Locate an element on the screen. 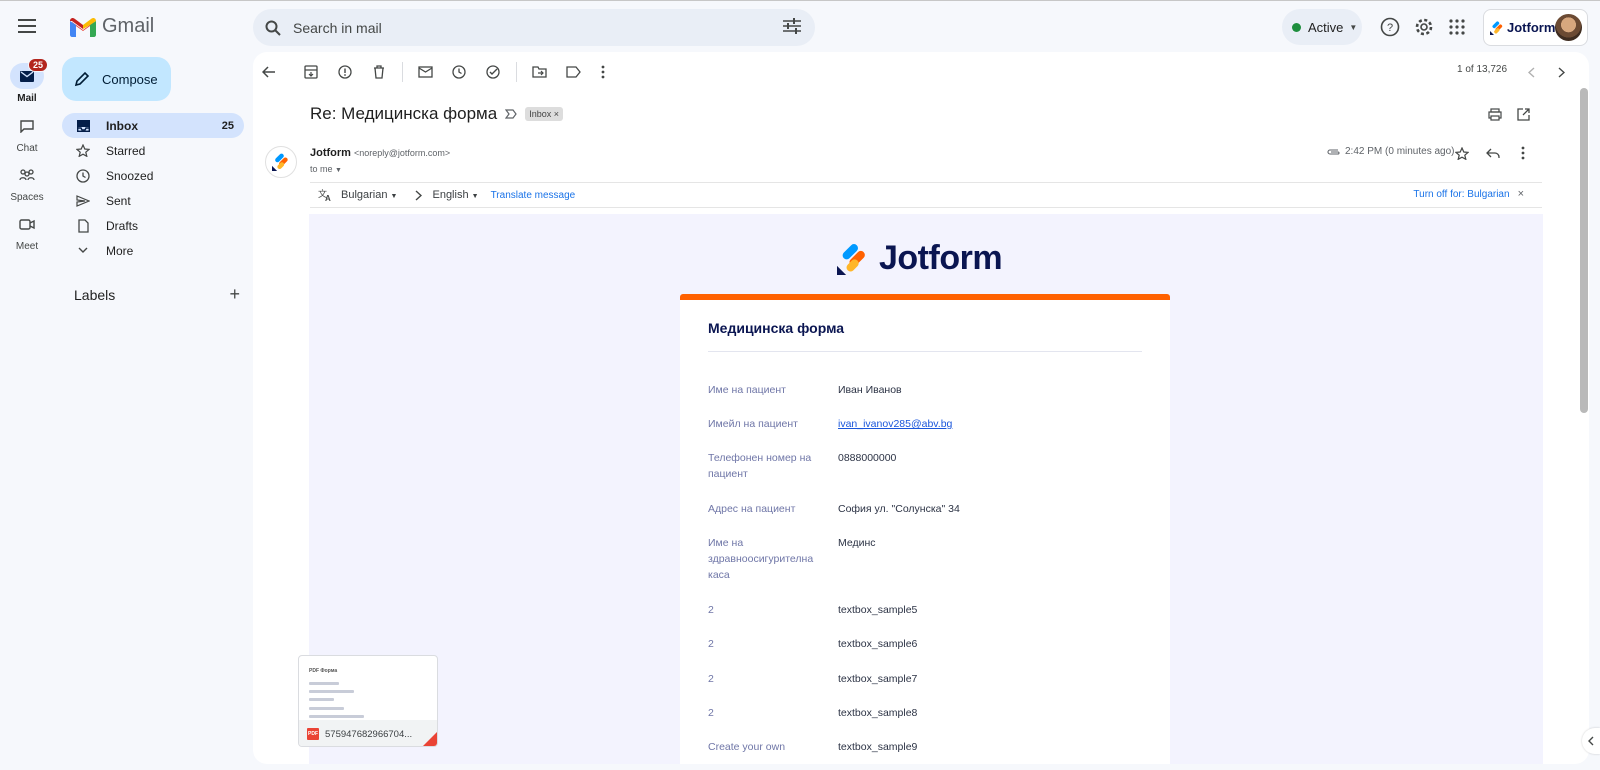 This screenshot has width=1600, height=770. message-meta: 2:42 PM (0 minutes ago) is located at coordinates (1390, 151).